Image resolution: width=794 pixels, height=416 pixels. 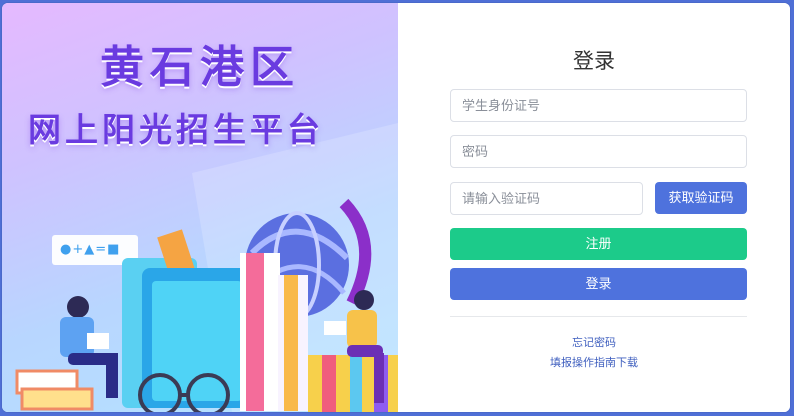 What do you see at coordinates (701, 198) in the screenshot?
I see `get-code-button: 获取验证码` at bounding box center [701, 198].